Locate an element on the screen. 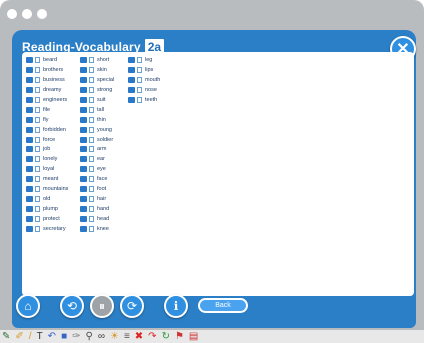 The height and width of the screenshot is (343, 424). word-item: fly is located at coordinates (47, 119).